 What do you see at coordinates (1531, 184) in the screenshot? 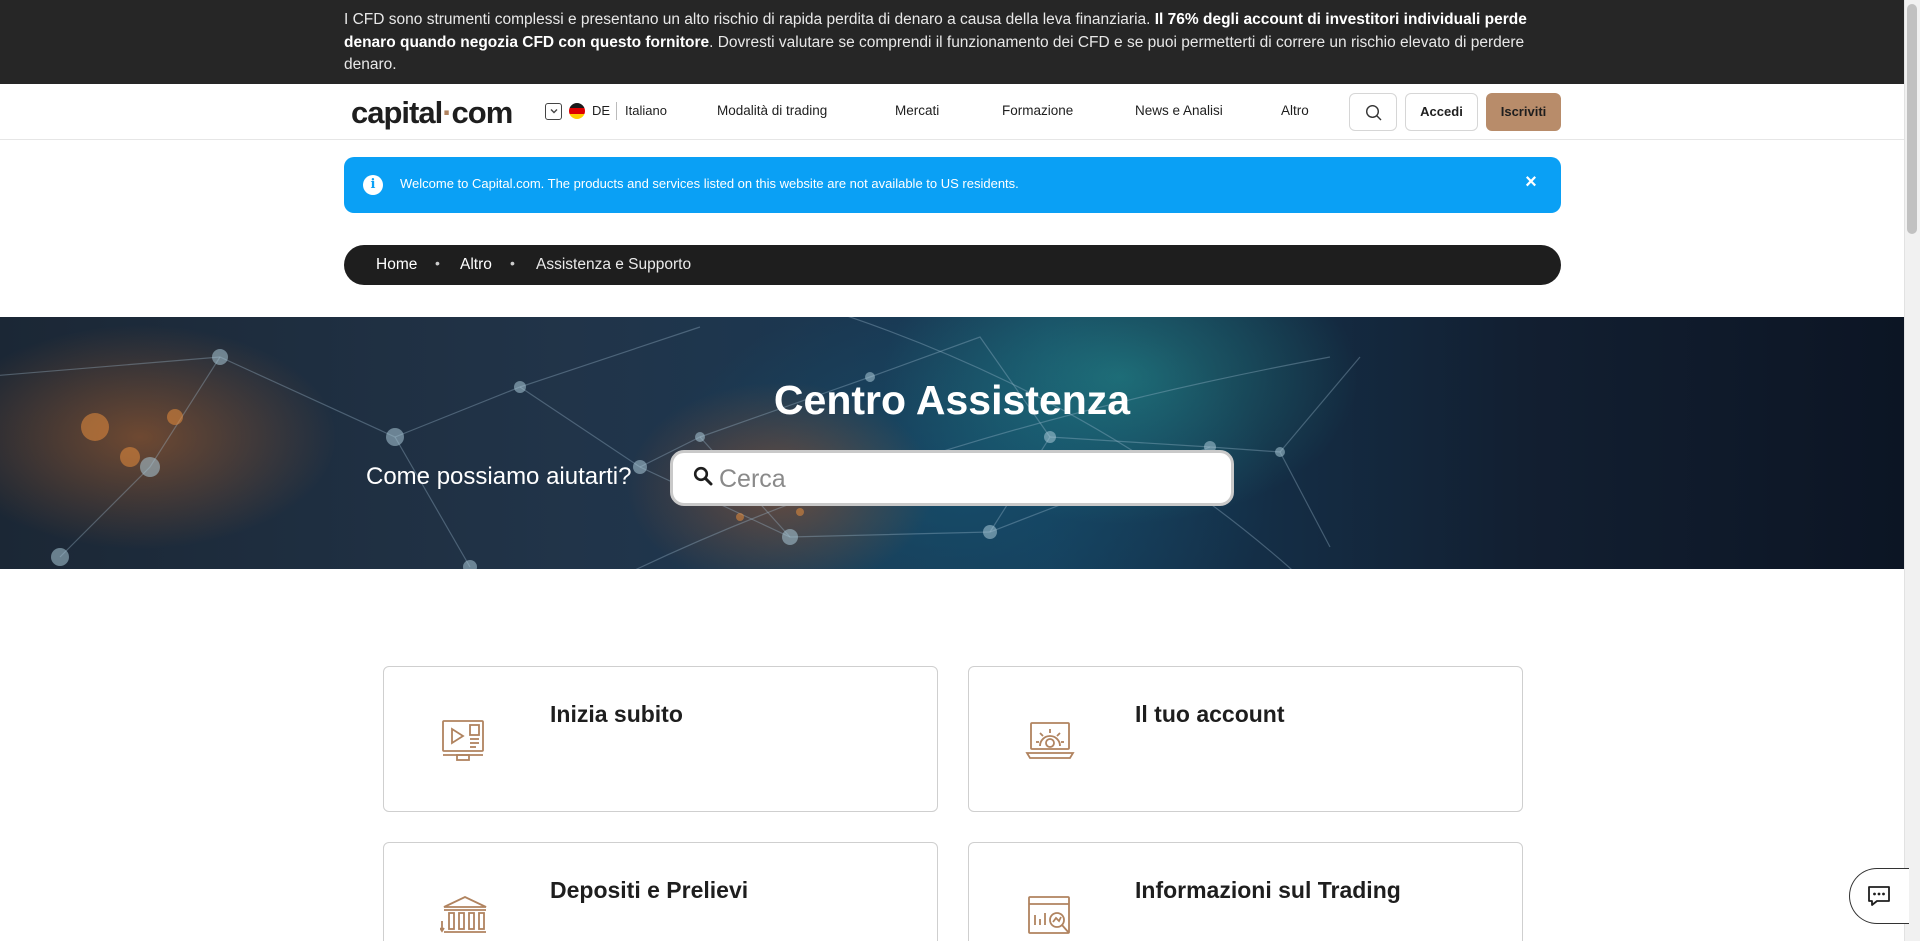
I see `close-icon: ×` at bounding box center [1531, 184].